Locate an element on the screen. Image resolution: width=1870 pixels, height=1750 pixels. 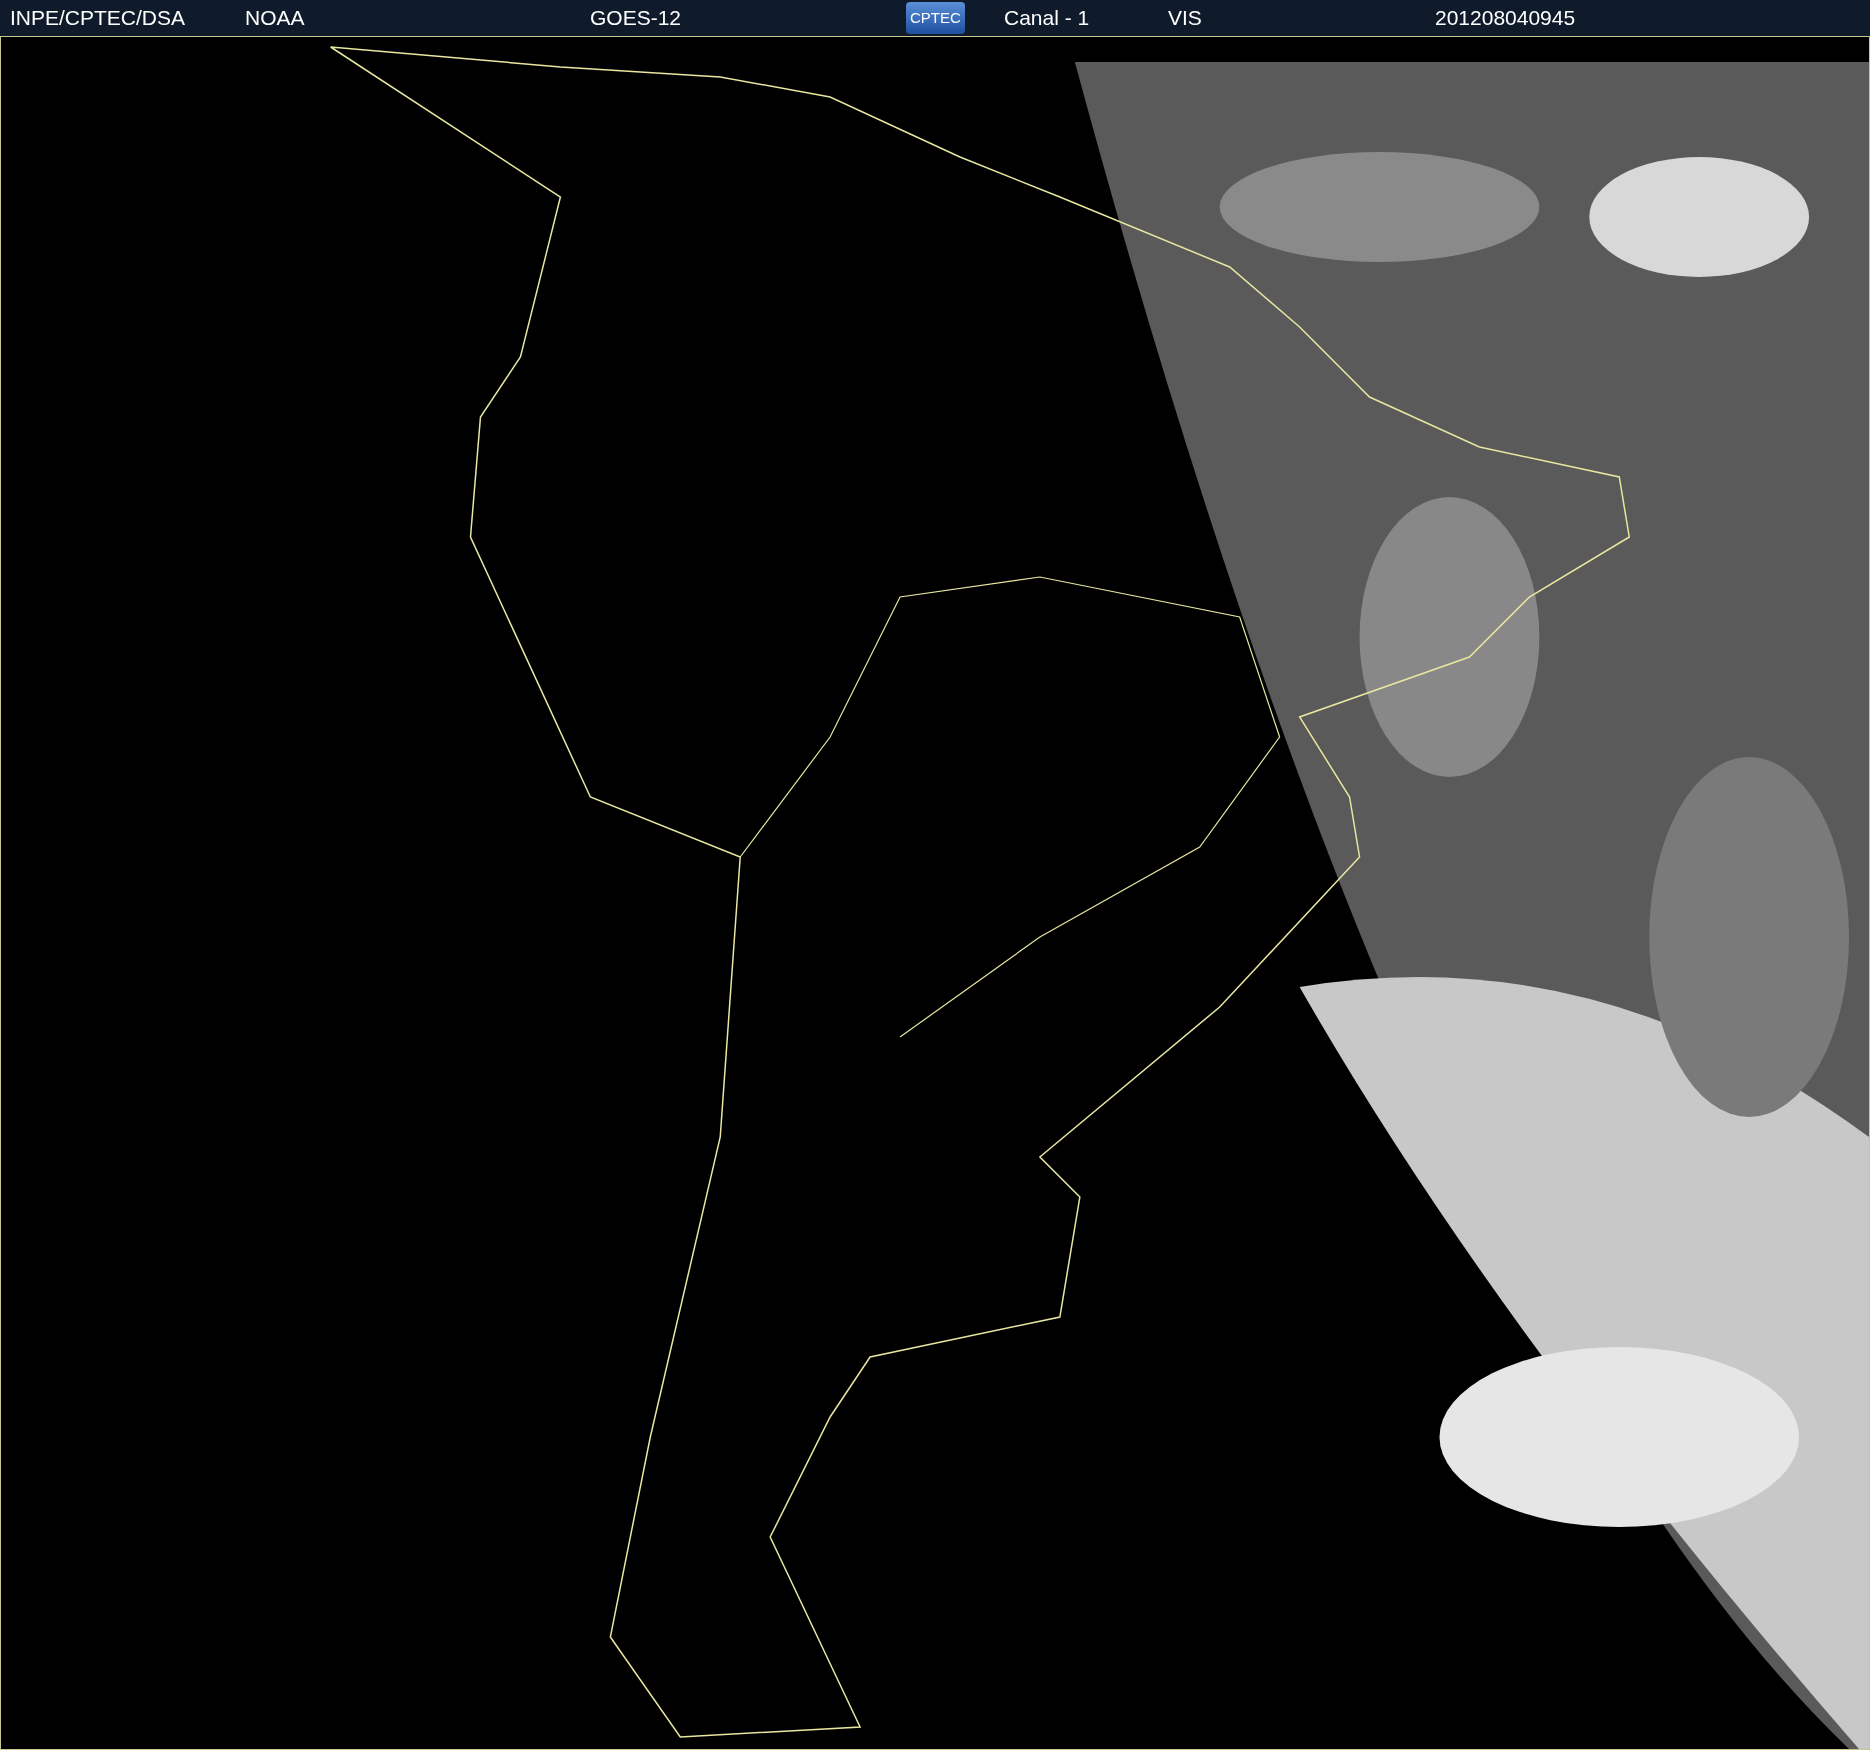
timestamp-label: 201208040945 is located at coordinates (1505, 18).